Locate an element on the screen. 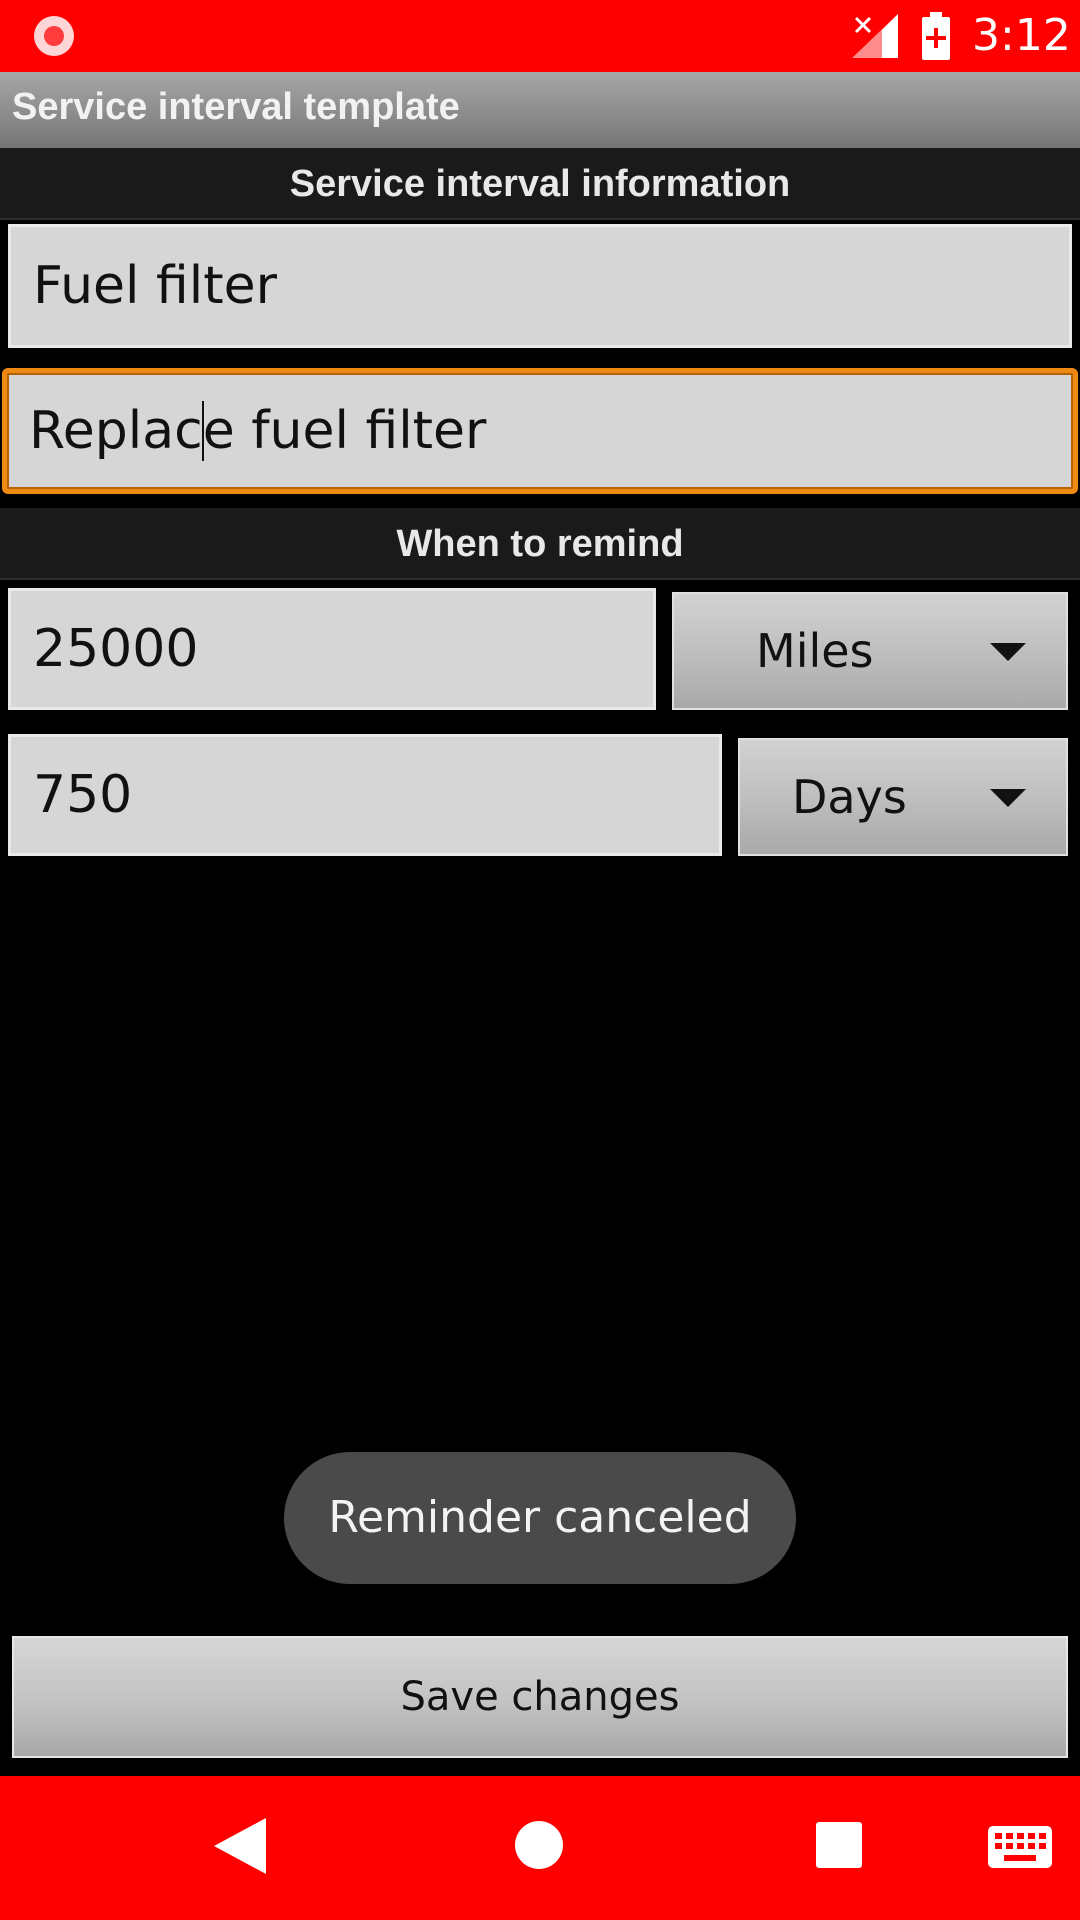 The width and height of the screenshot is (1080, 1920). status-clock: 3:12 is located at coordinates (1021, 35).